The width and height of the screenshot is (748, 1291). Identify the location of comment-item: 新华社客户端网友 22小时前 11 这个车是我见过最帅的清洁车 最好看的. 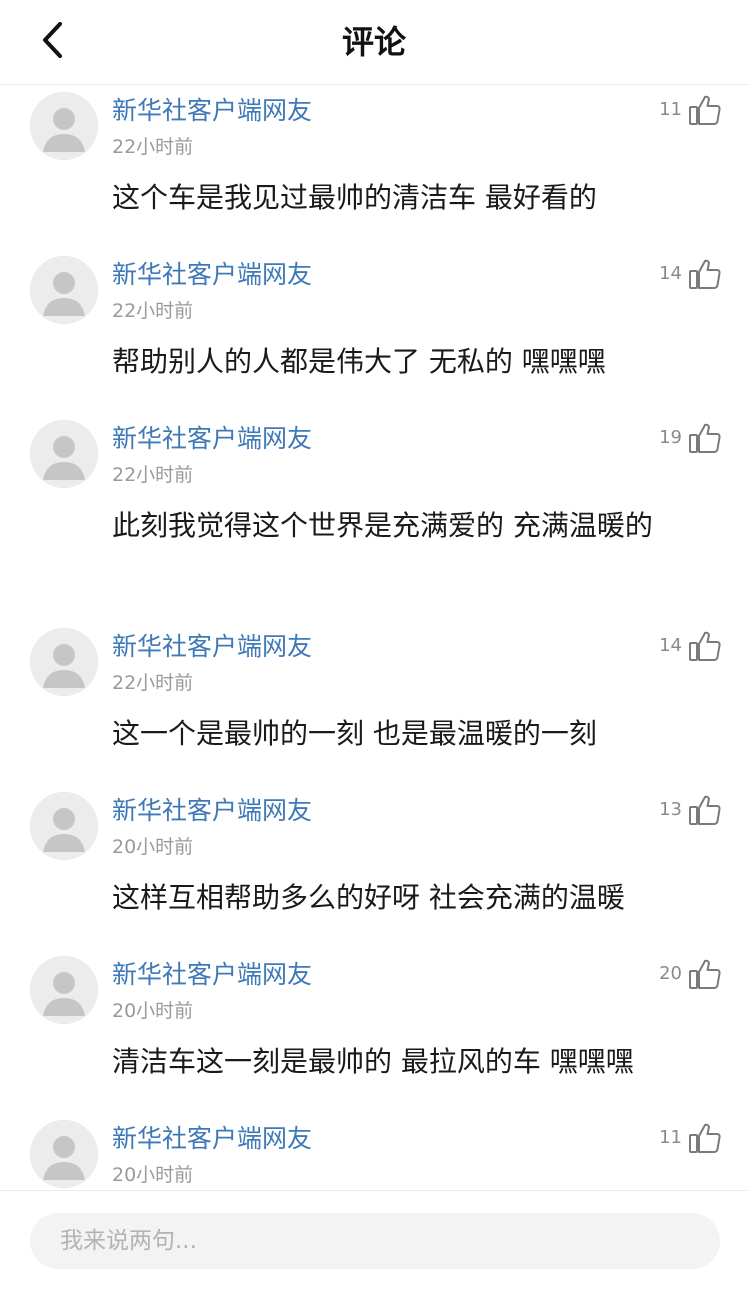
(374, 168).